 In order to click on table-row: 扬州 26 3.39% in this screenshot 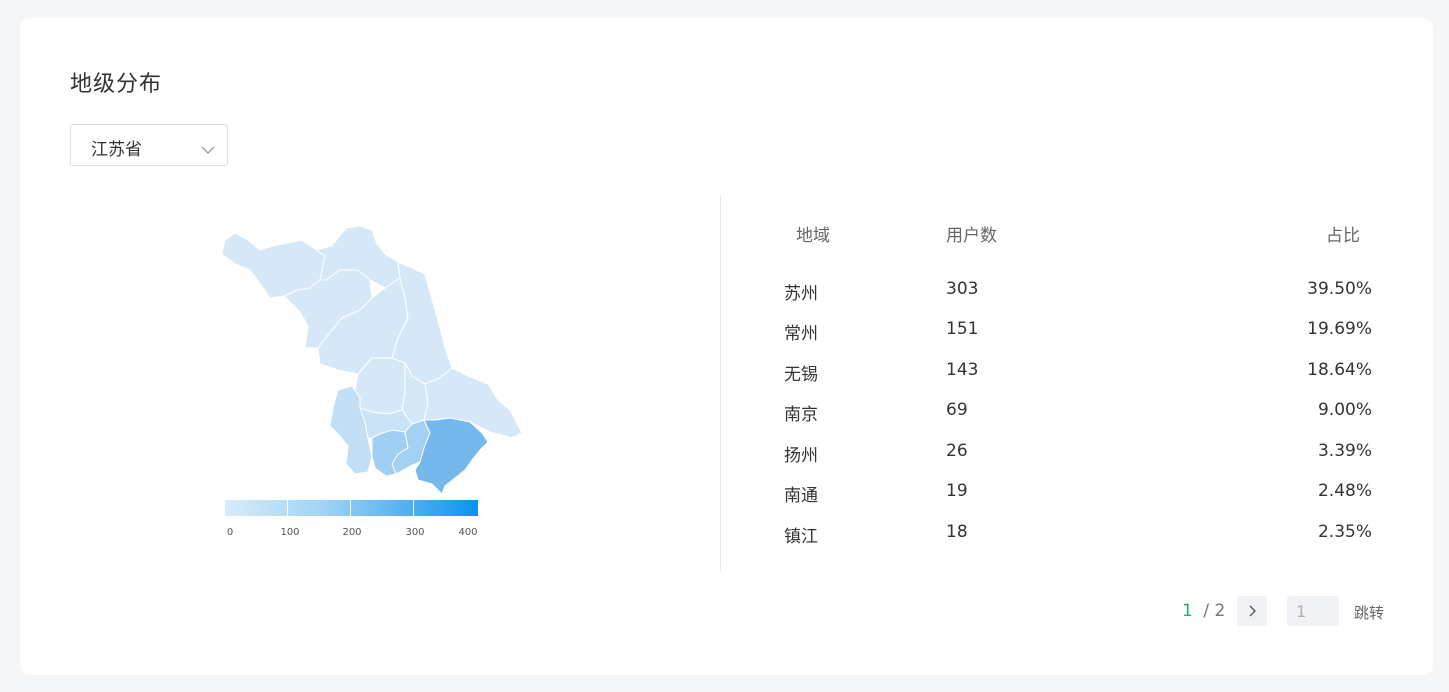, I will do `click(1078, 456)`.